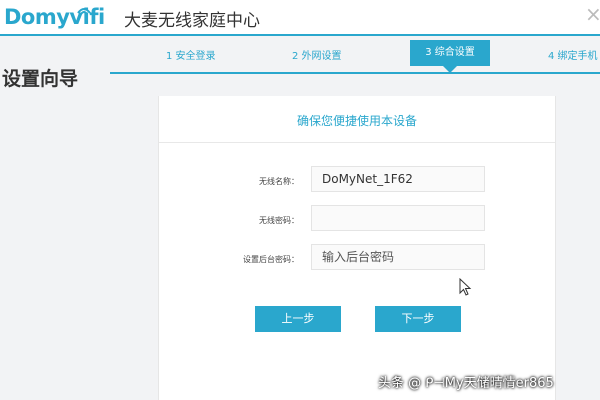 The height and width of the screenshot is (400, 600). I want to click on wifi-name-input: DoMyNet_1F62, so click(398, 179).